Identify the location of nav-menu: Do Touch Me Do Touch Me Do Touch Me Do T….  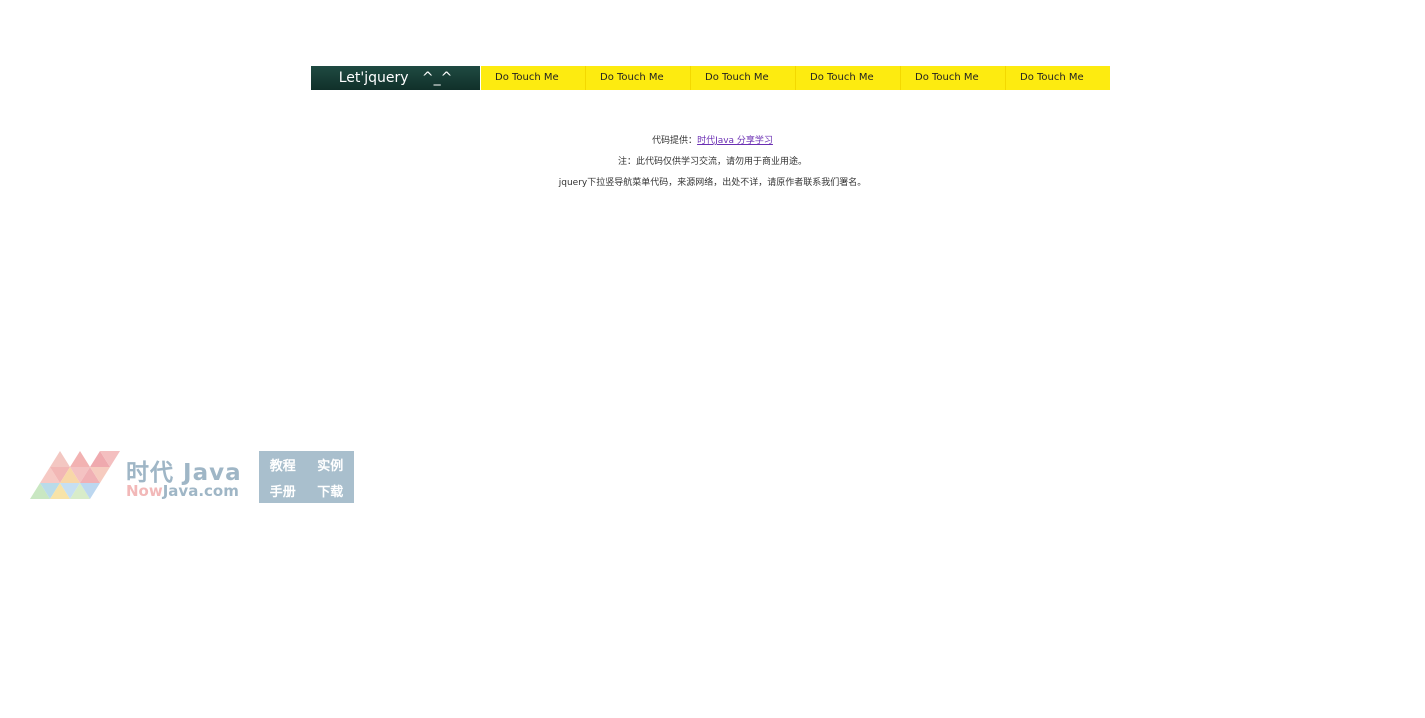
(795, 78).